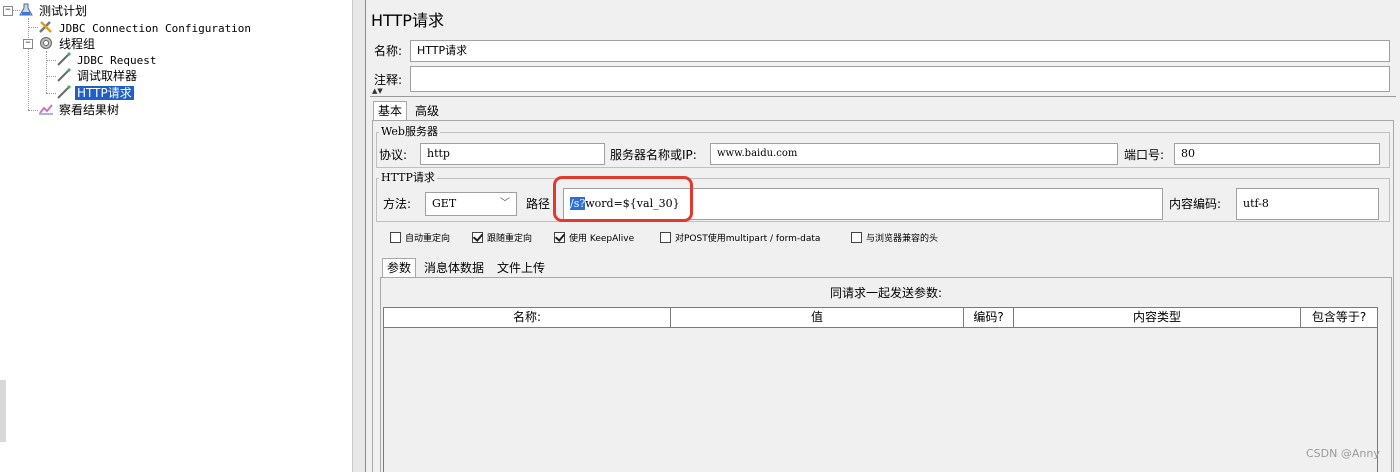 This screenshot has height=472, width=1400. Describe the element at coordinates (886, 293) in the screenshot. I see `parameters-caption: 同请求一起发送参数:` at that location.